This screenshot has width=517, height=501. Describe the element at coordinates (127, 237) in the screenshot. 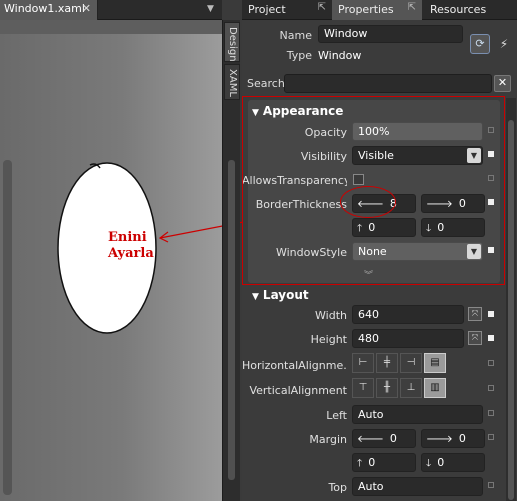

I see `annotation-line-1: Enini` at that location.